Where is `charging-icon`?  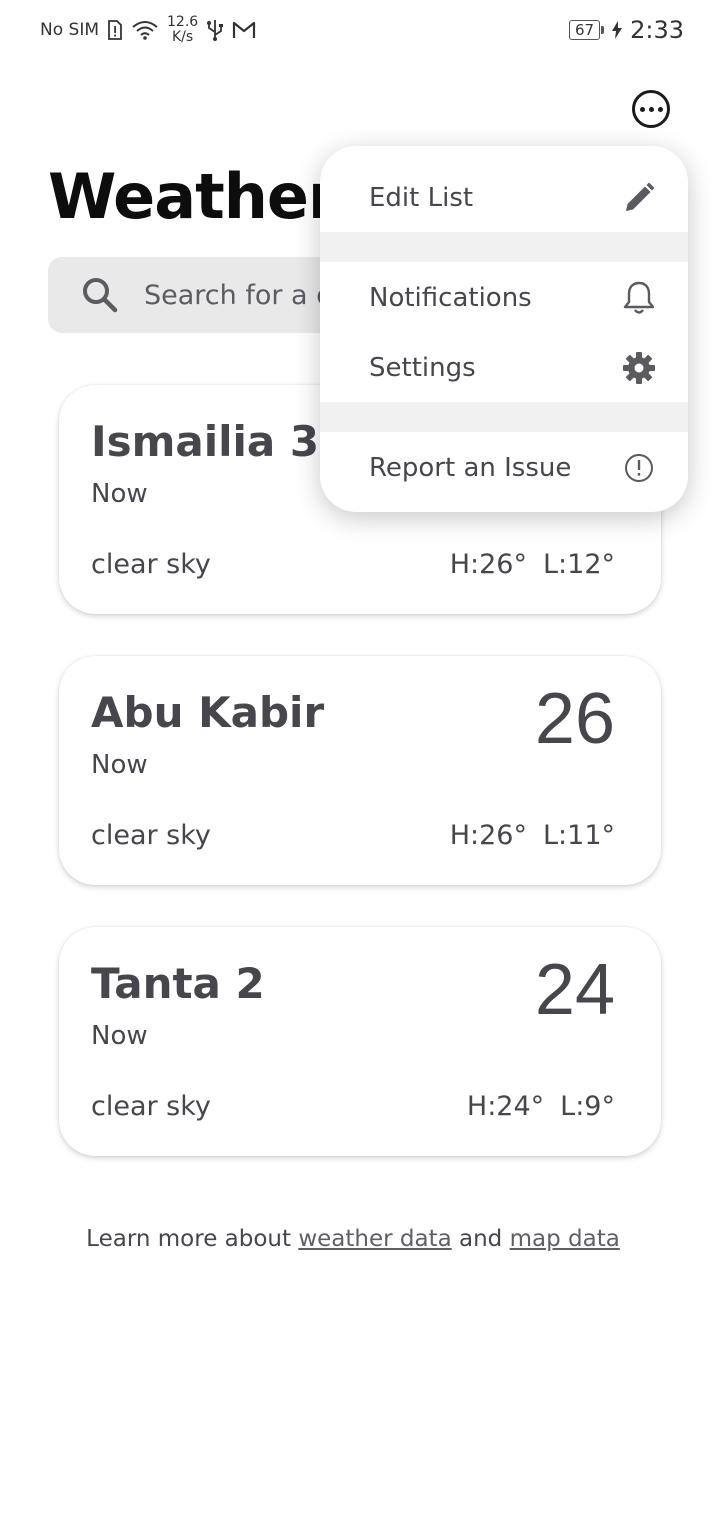
charging-icon is located at coordinates (617, 30).